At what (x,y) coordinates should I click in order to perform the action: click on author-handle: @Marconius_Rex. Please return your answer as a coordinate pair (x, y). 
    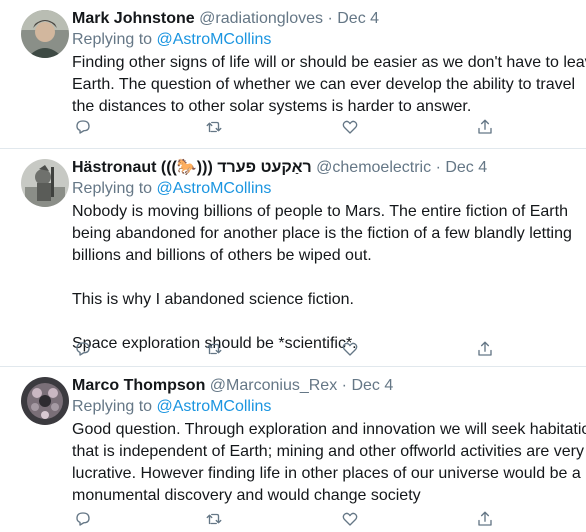
    Looking at the image, I should click on (273, 385).